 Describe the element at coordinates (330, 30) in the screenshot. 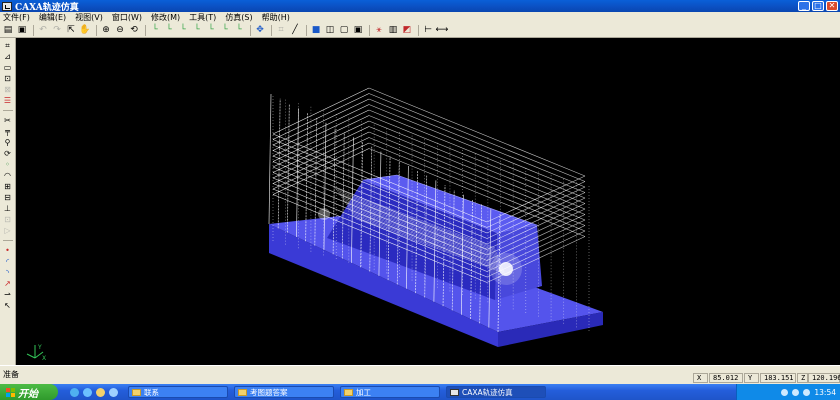

I see `wire-icon: ◫` at that location.